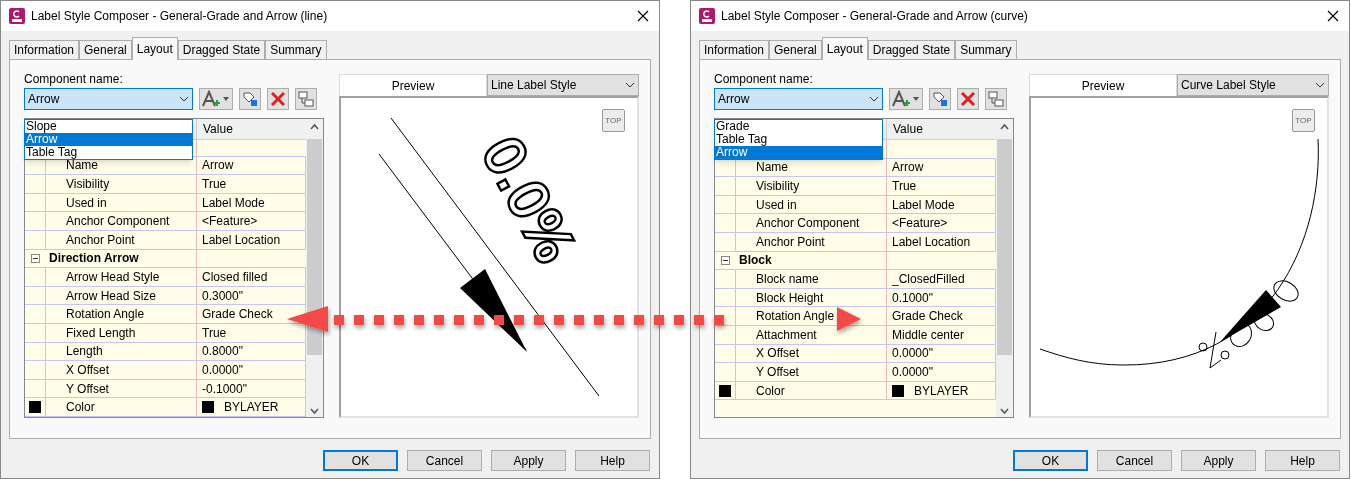 The image size is (1351, 479). Describe the element at coordinates (94, 259) in the screenshot. I see `group-label: Direction Arrow` at that location.